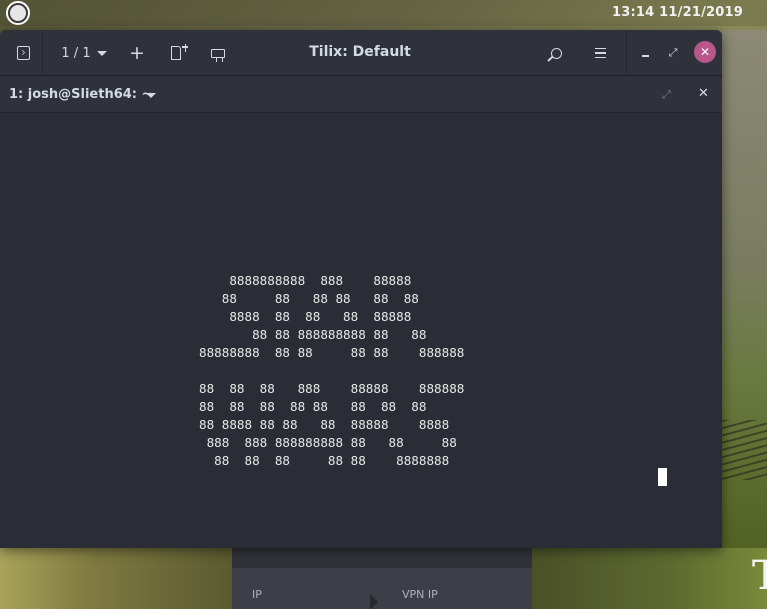 This screenshot has height=609, width=767. I want to click on header-bar: 1 / 1 + Tilix: Default ⤢ ✕, so click(361, 53).